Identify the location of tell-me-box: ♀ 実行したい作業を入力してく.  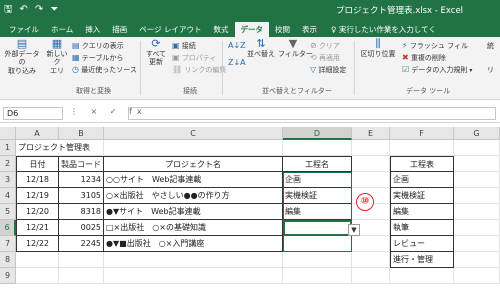
(383, 29).